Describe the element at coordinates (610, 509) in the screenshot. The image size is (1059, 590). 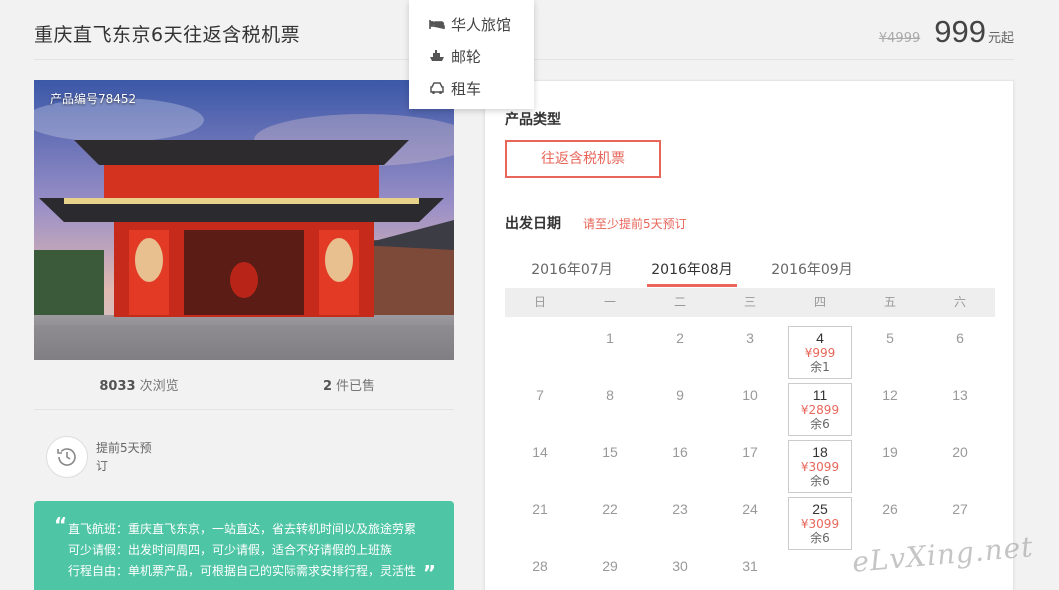
I see `calendar-day-number: 22` at that location.